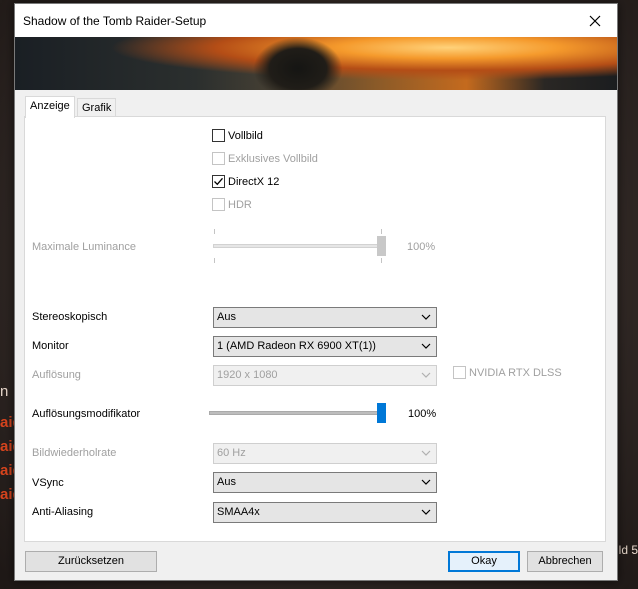  What do you see at coordinates (4, 391) in the screenshot?
I see `background-text-fragment: n` at bounding box center [4, 391].